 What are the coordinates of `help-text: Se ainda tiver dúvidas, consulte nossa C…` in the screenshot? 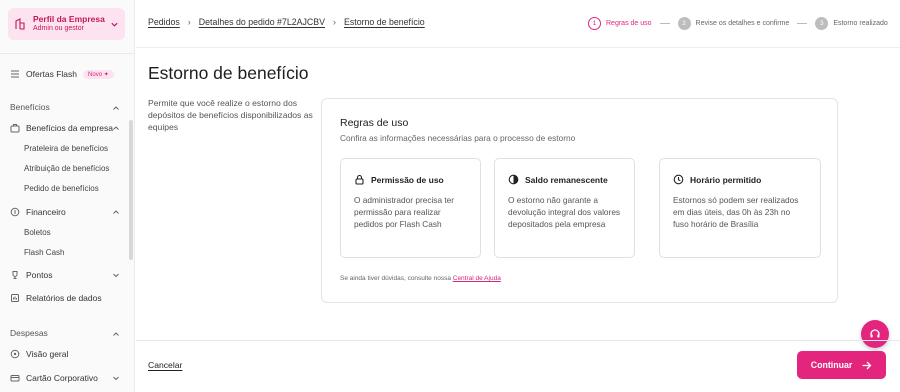 It's located at (420, 278).